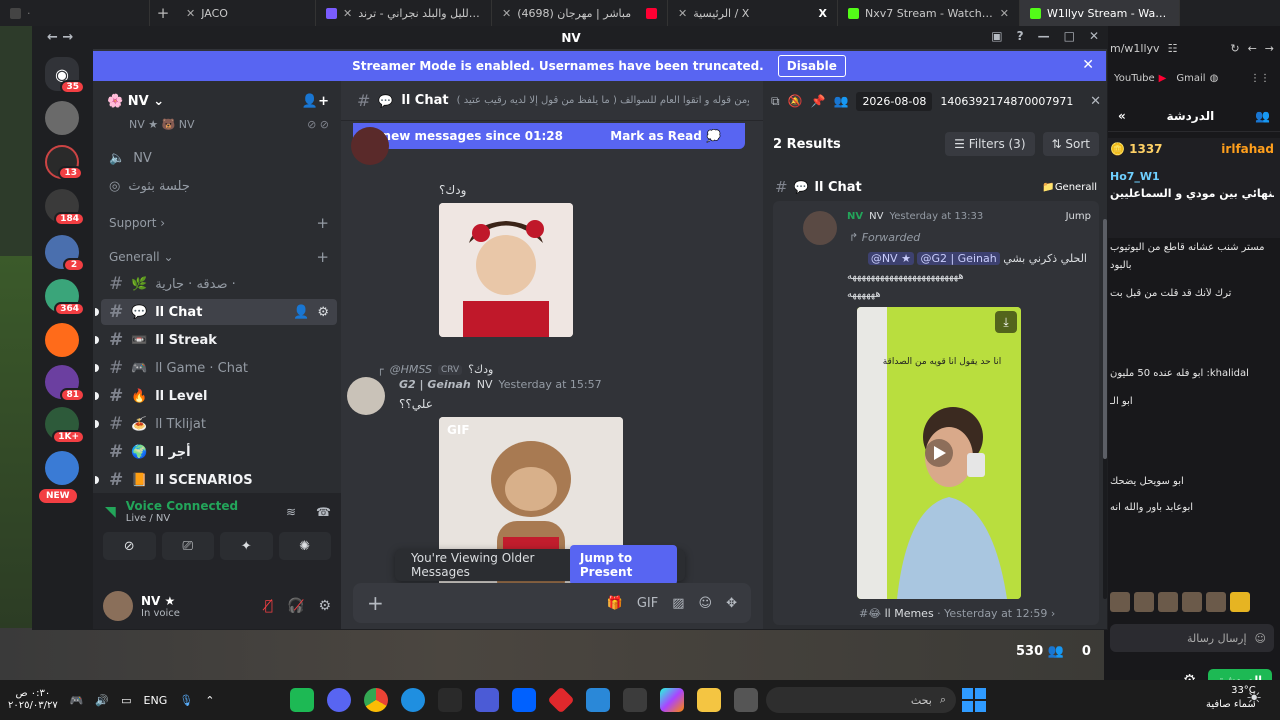  I want to click on browser-tab-active: W1llyv Stream - Watch, so click(1100, 13).